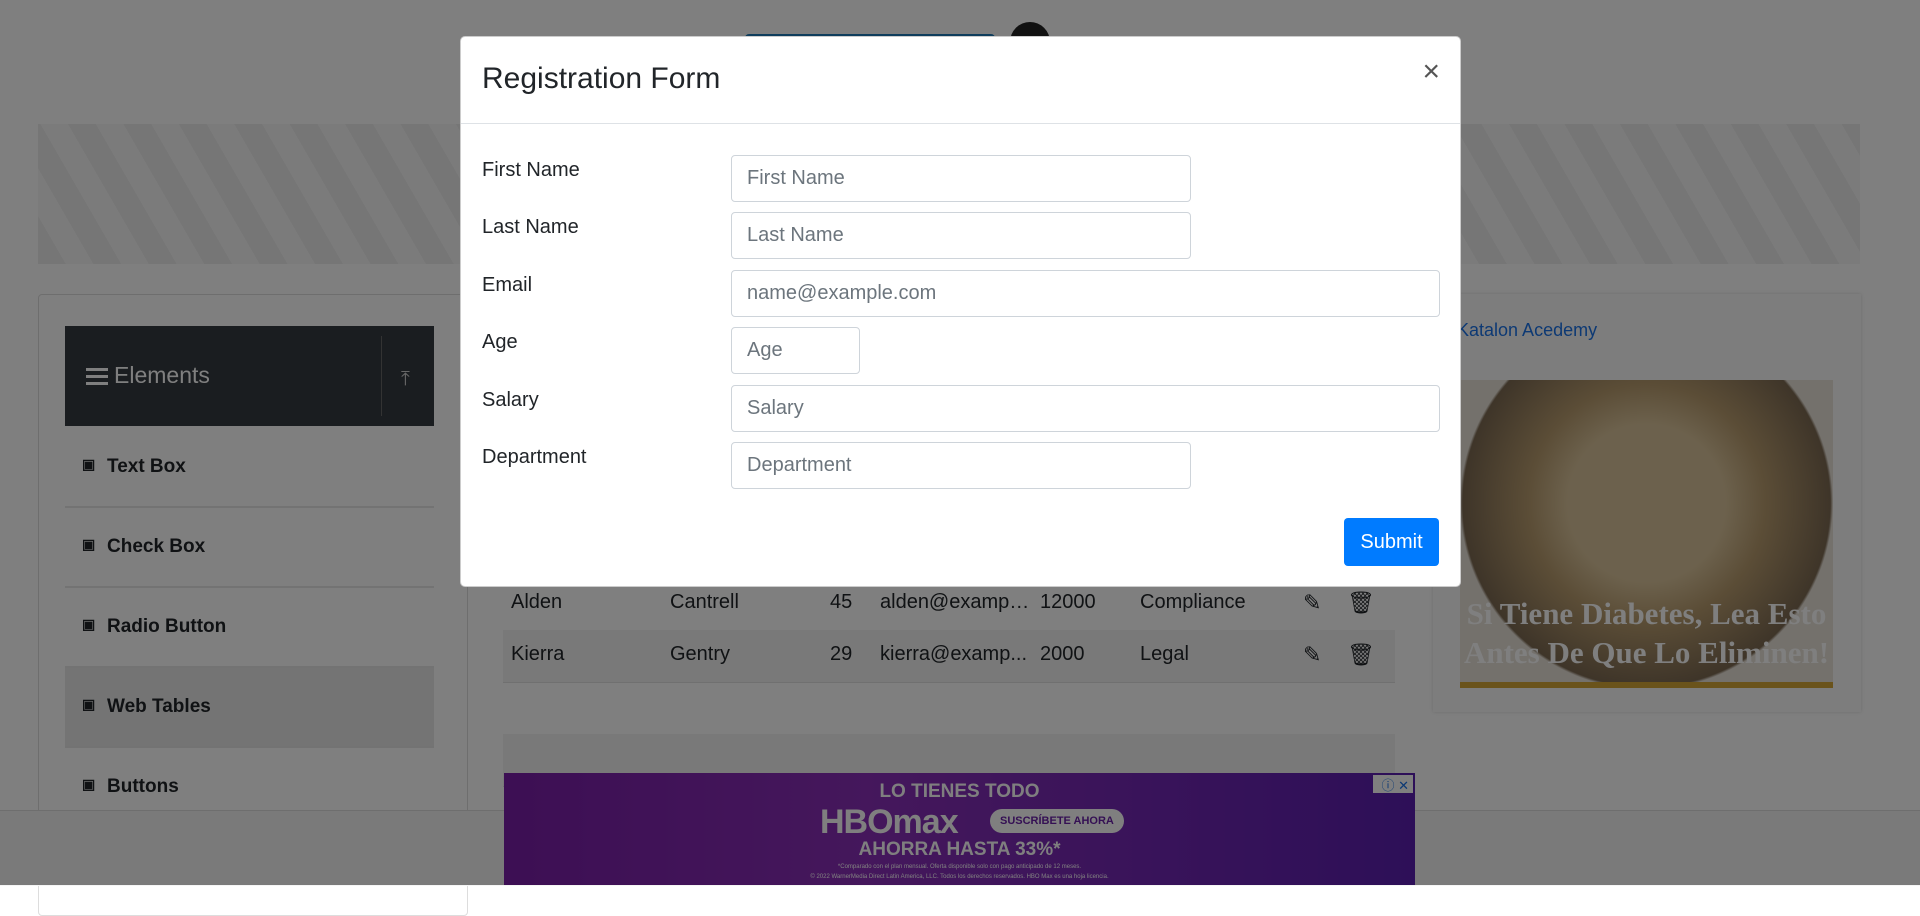  I want to click on salary-label: Salary, so click(510, 400).